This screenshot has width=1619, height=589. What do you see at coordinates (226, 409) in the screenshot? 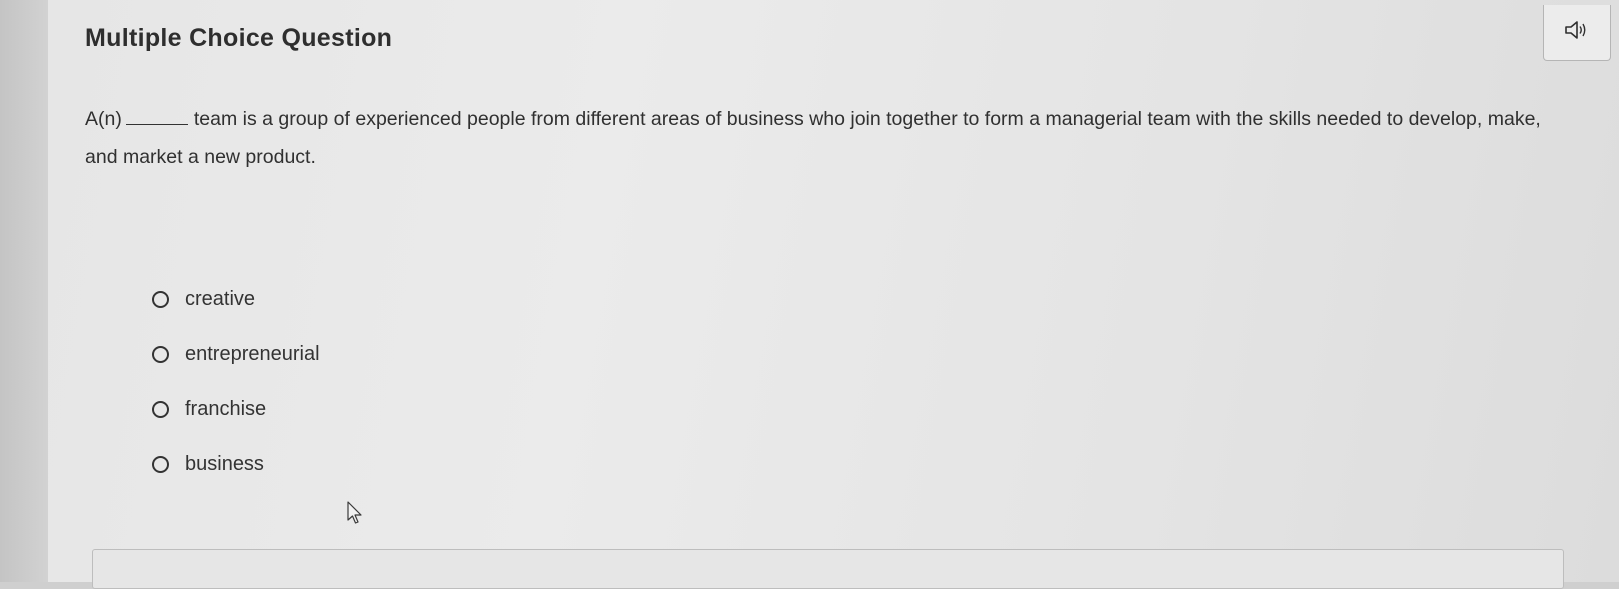
I see `option-label: franchise` at bounding box center [226, 409].